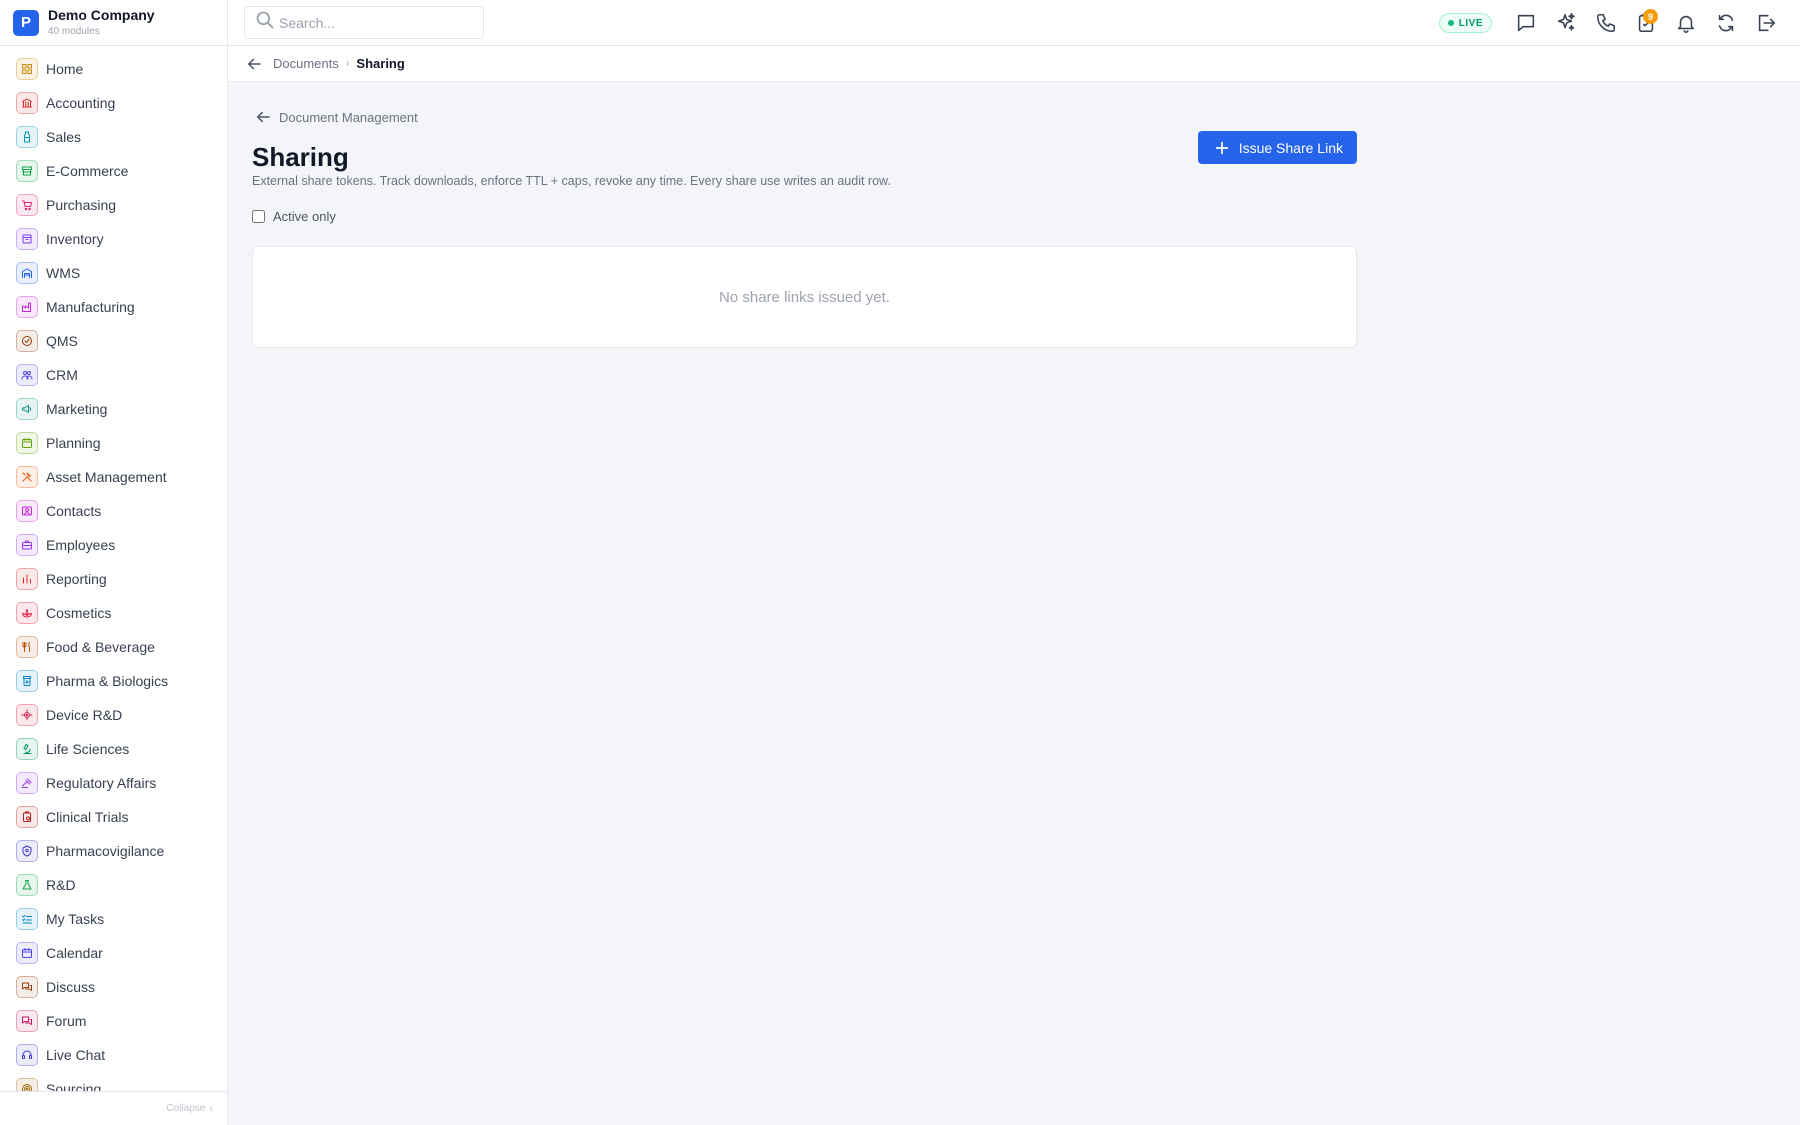  Describe the element at coordinates (64, 137) in the screenshot. I see `sidebar-item-label: Sales` at that location.